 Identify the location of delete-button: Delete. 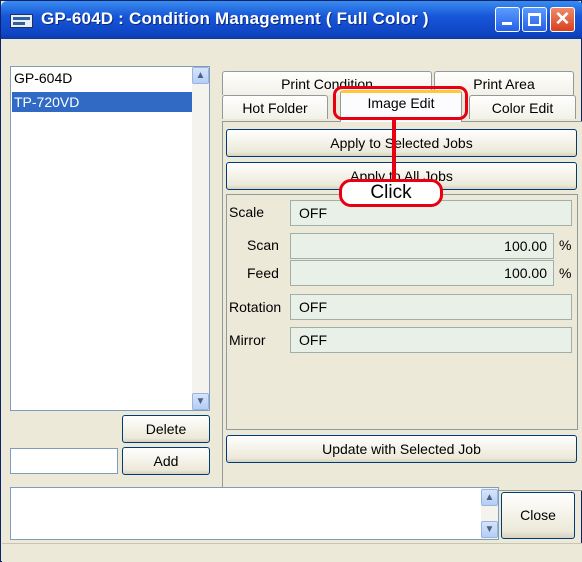
(166, 429).